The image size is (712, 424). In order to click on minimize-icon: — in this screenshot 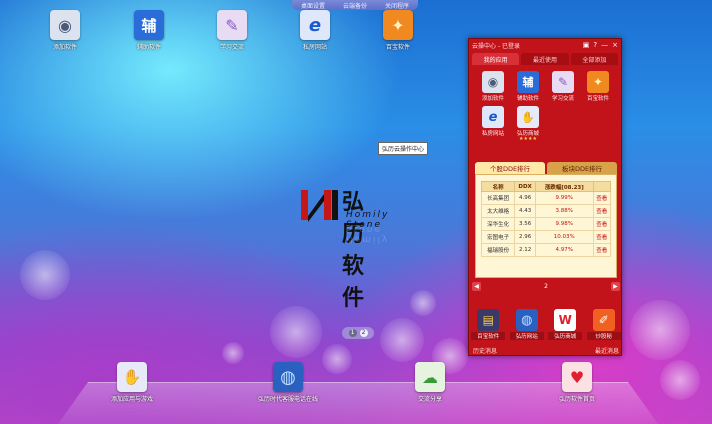, I will do `click(604, 45)`.